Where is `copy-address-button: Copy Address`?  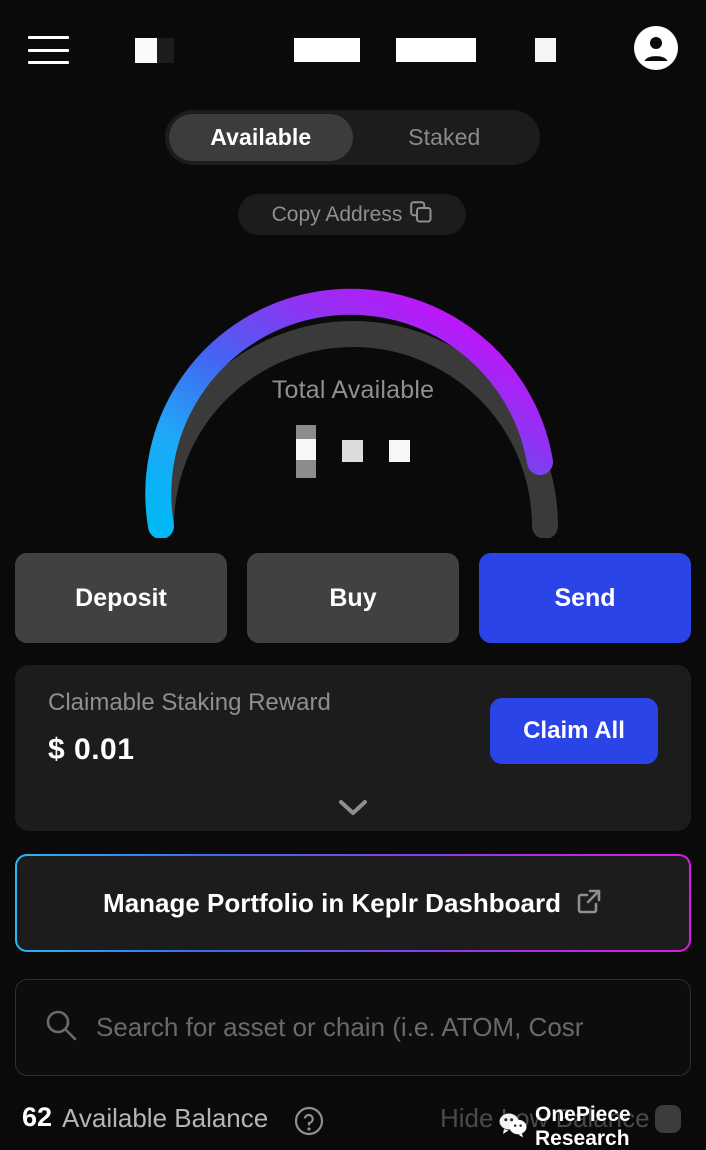 copy-address-button: Copy Address is located at coordinates (352, 214).